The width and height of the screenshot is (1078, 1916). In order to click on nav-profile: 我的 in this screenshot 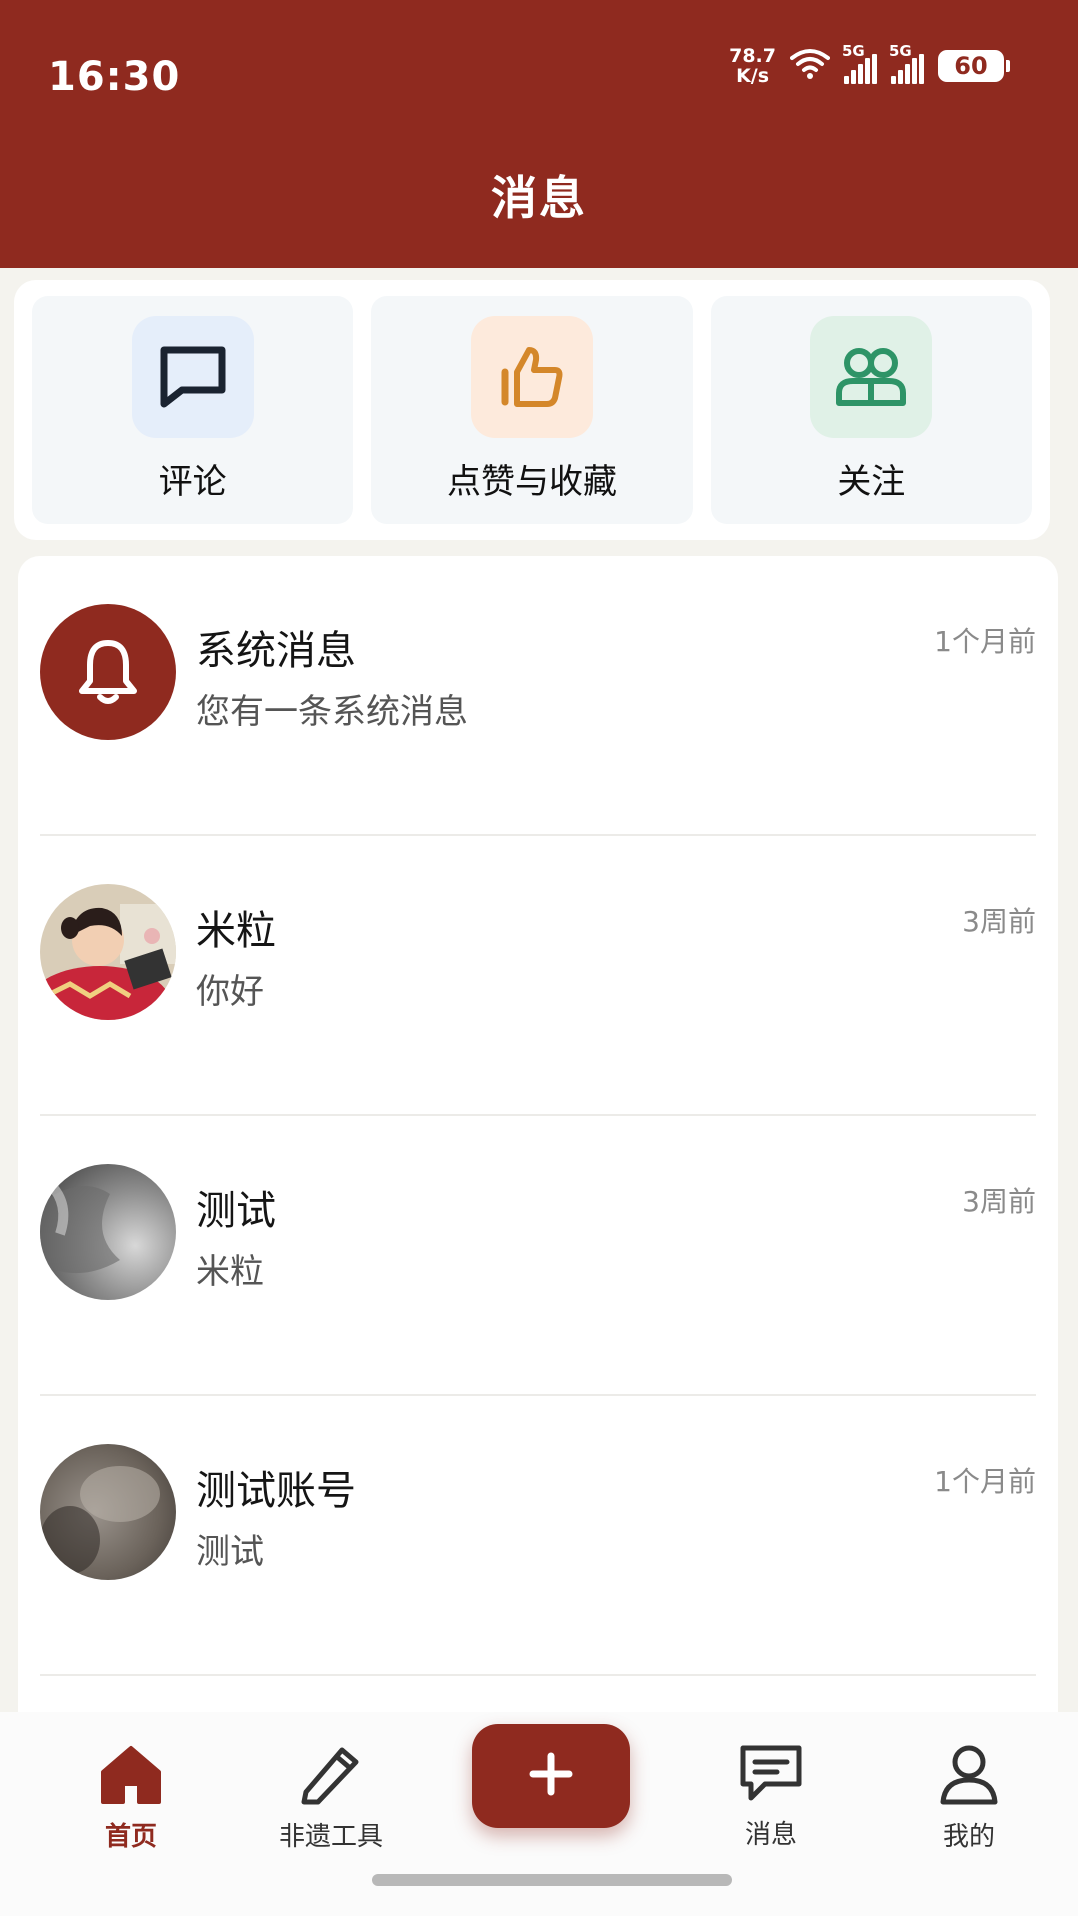, I will do `click(969, 1797)`.